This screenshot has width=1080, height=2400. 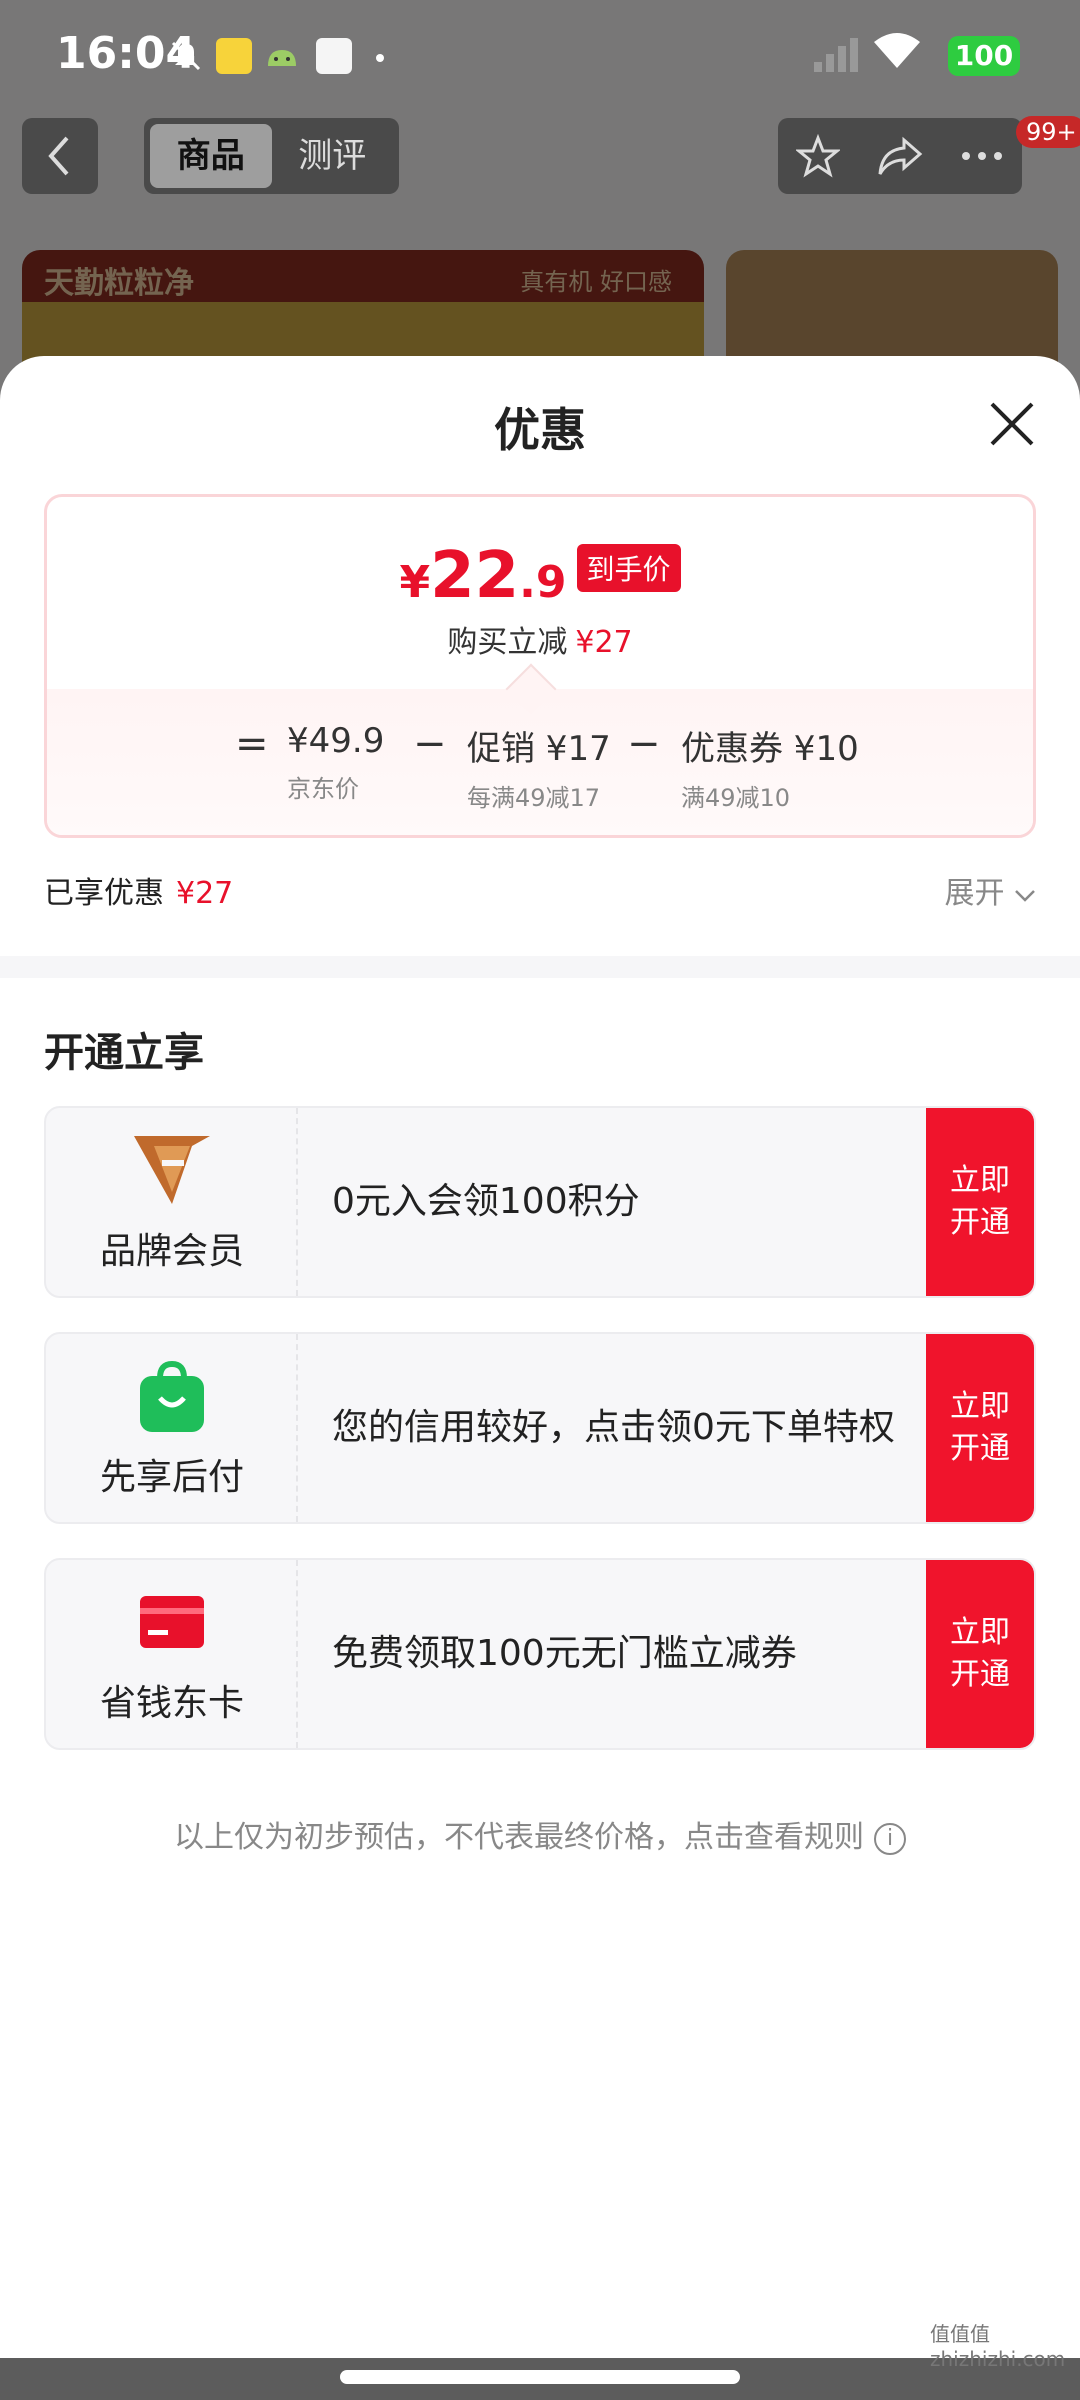 I want to click on close-icon, so click(x=1012, y=424).